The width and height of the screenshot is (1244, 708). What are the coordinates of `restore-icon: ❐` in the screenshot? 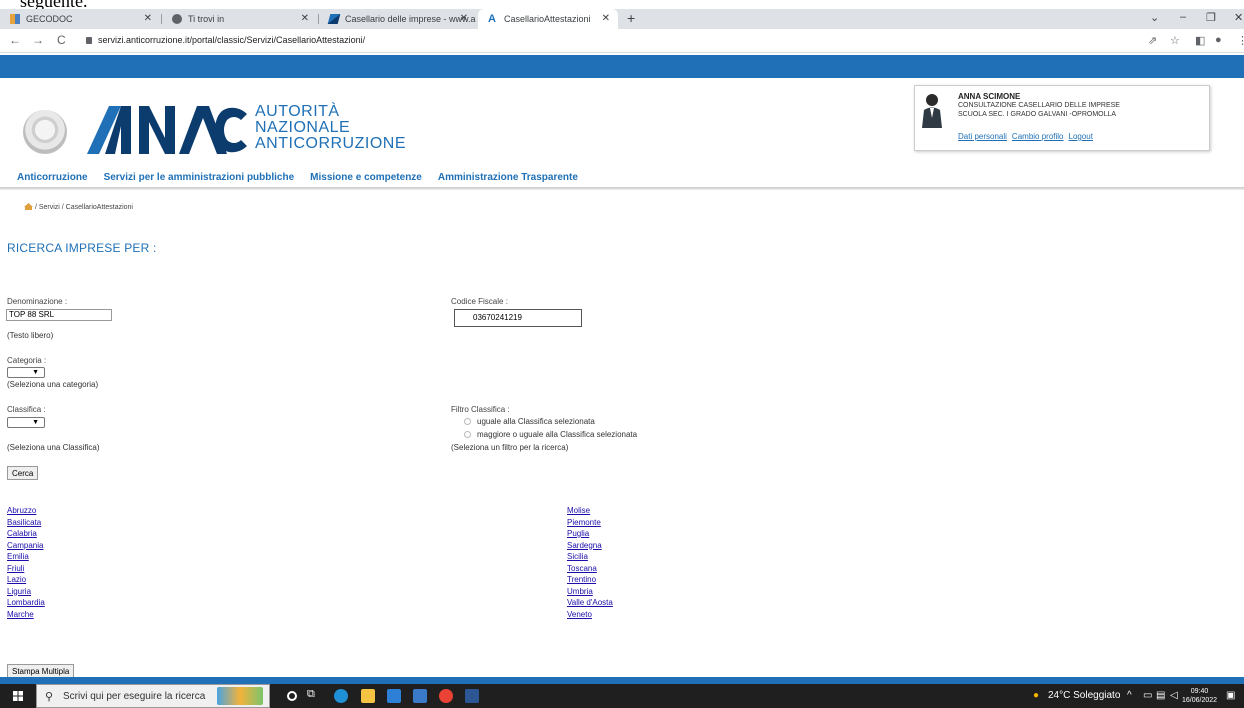 It's located at (1211, 17).